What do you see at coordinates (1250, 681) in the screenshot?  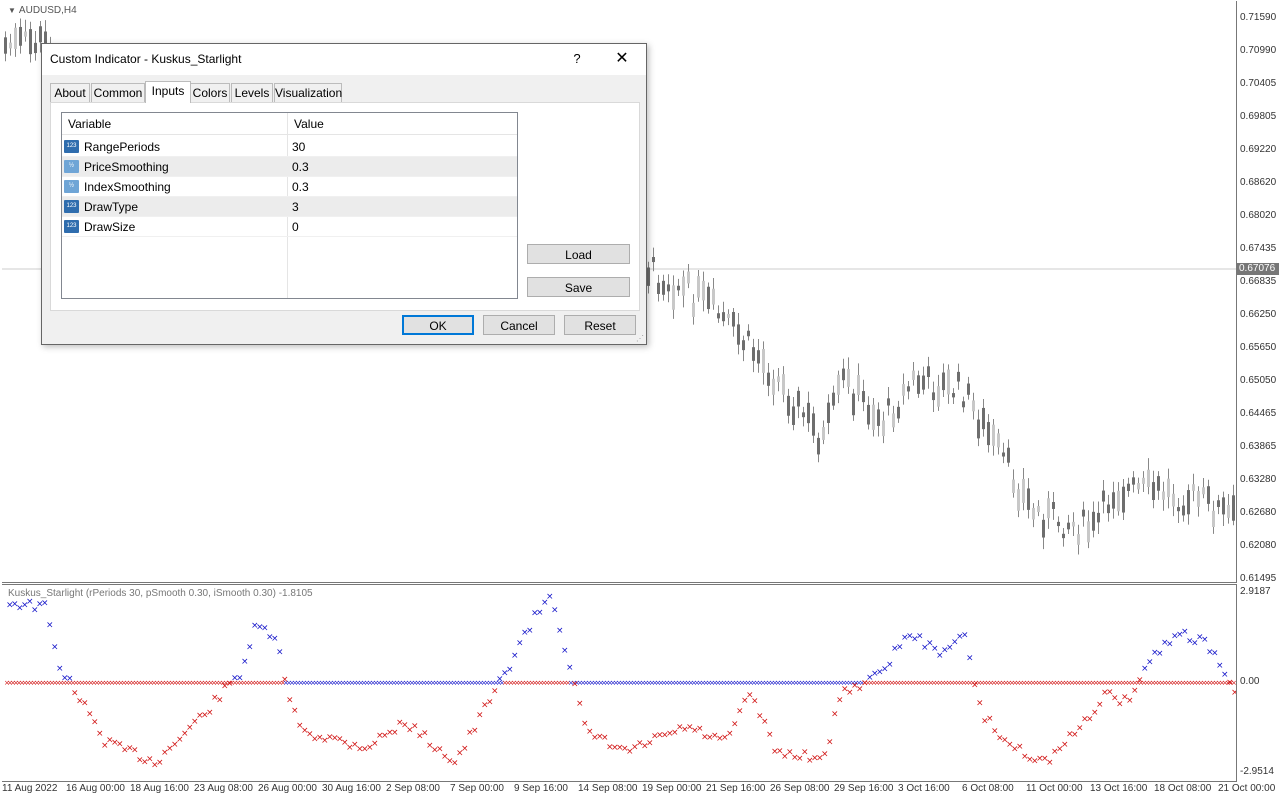 I see `indicator-scale-zero: 0.00` at bounding box center [1250, 681].